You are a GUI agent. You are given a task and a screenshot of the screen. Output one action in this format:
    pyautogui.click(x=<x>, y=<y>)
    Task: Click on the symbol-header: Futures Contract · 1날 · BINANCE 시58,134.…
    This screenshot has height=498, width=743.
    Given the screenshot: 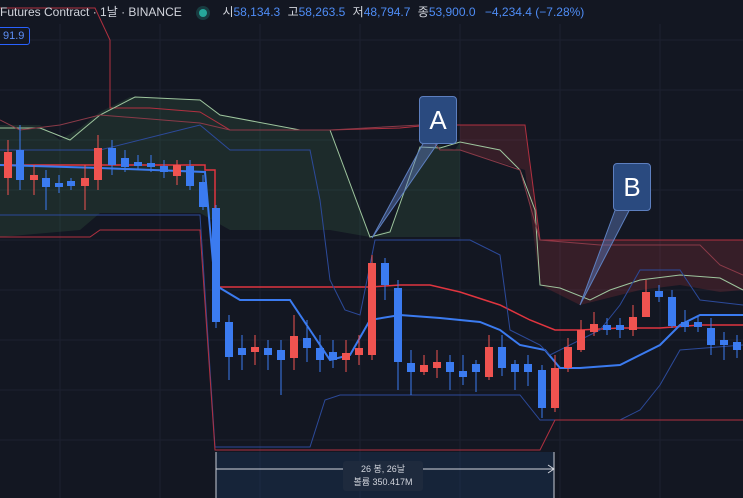 What is the action you would take?
    pyautogui.click(x=292, y=12)
    